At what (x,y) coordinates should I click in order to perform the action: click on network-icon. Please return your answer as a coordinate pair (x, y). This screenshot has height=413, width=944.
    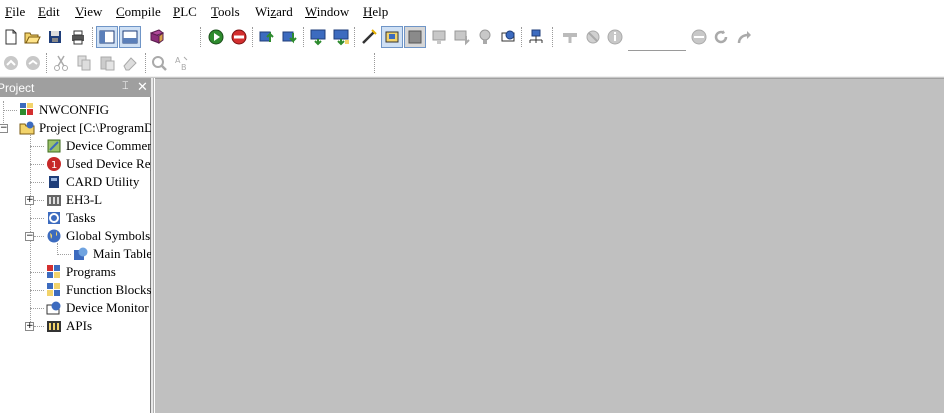
    Looking at the image, I should click on (536, 37).